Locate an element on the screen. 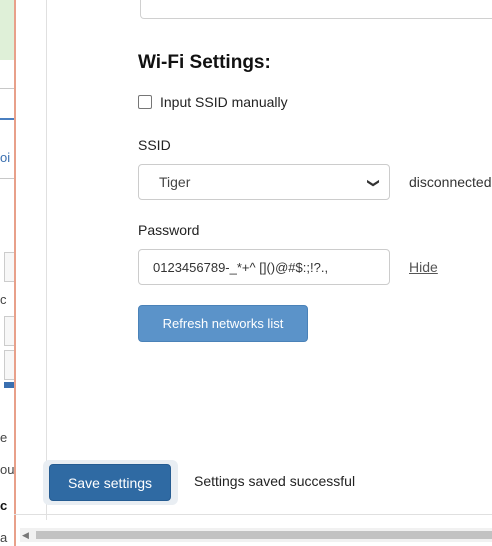  background-page: oi c e ou c a is located at coordinates (7, 273).